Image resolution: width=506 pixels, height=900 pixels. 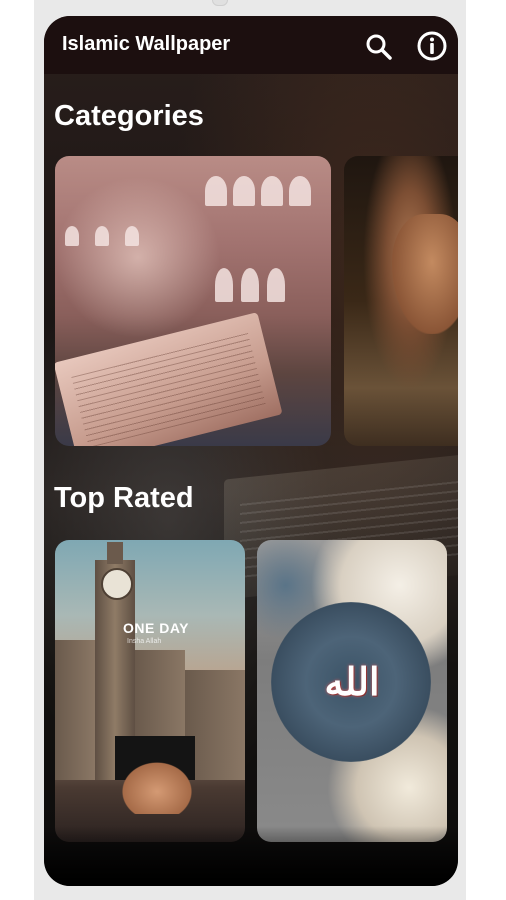 I want to click on heart-hands-image, so click(x=157, y=786).